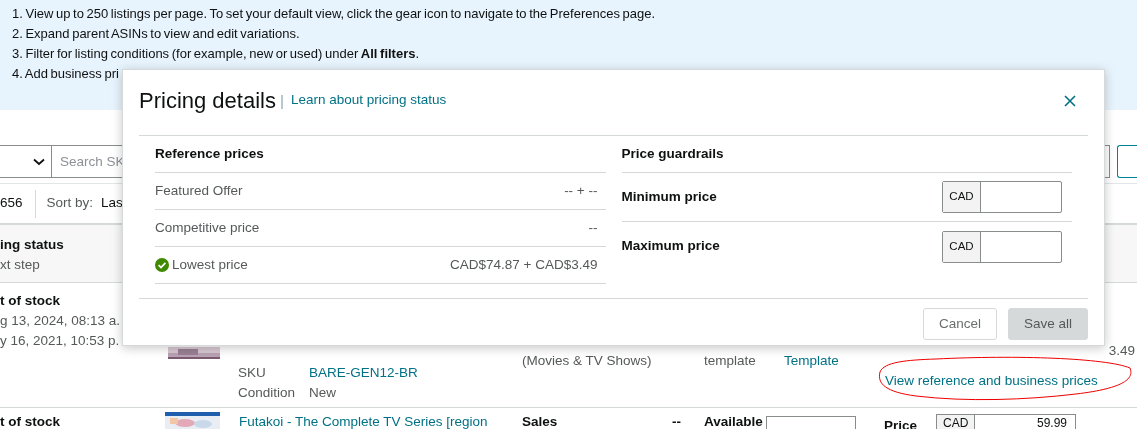  What do you see at coordinates (670, 246) in the screenshot?
I see `guardrail-label: Maximum price` at bounding box center [670, 246].